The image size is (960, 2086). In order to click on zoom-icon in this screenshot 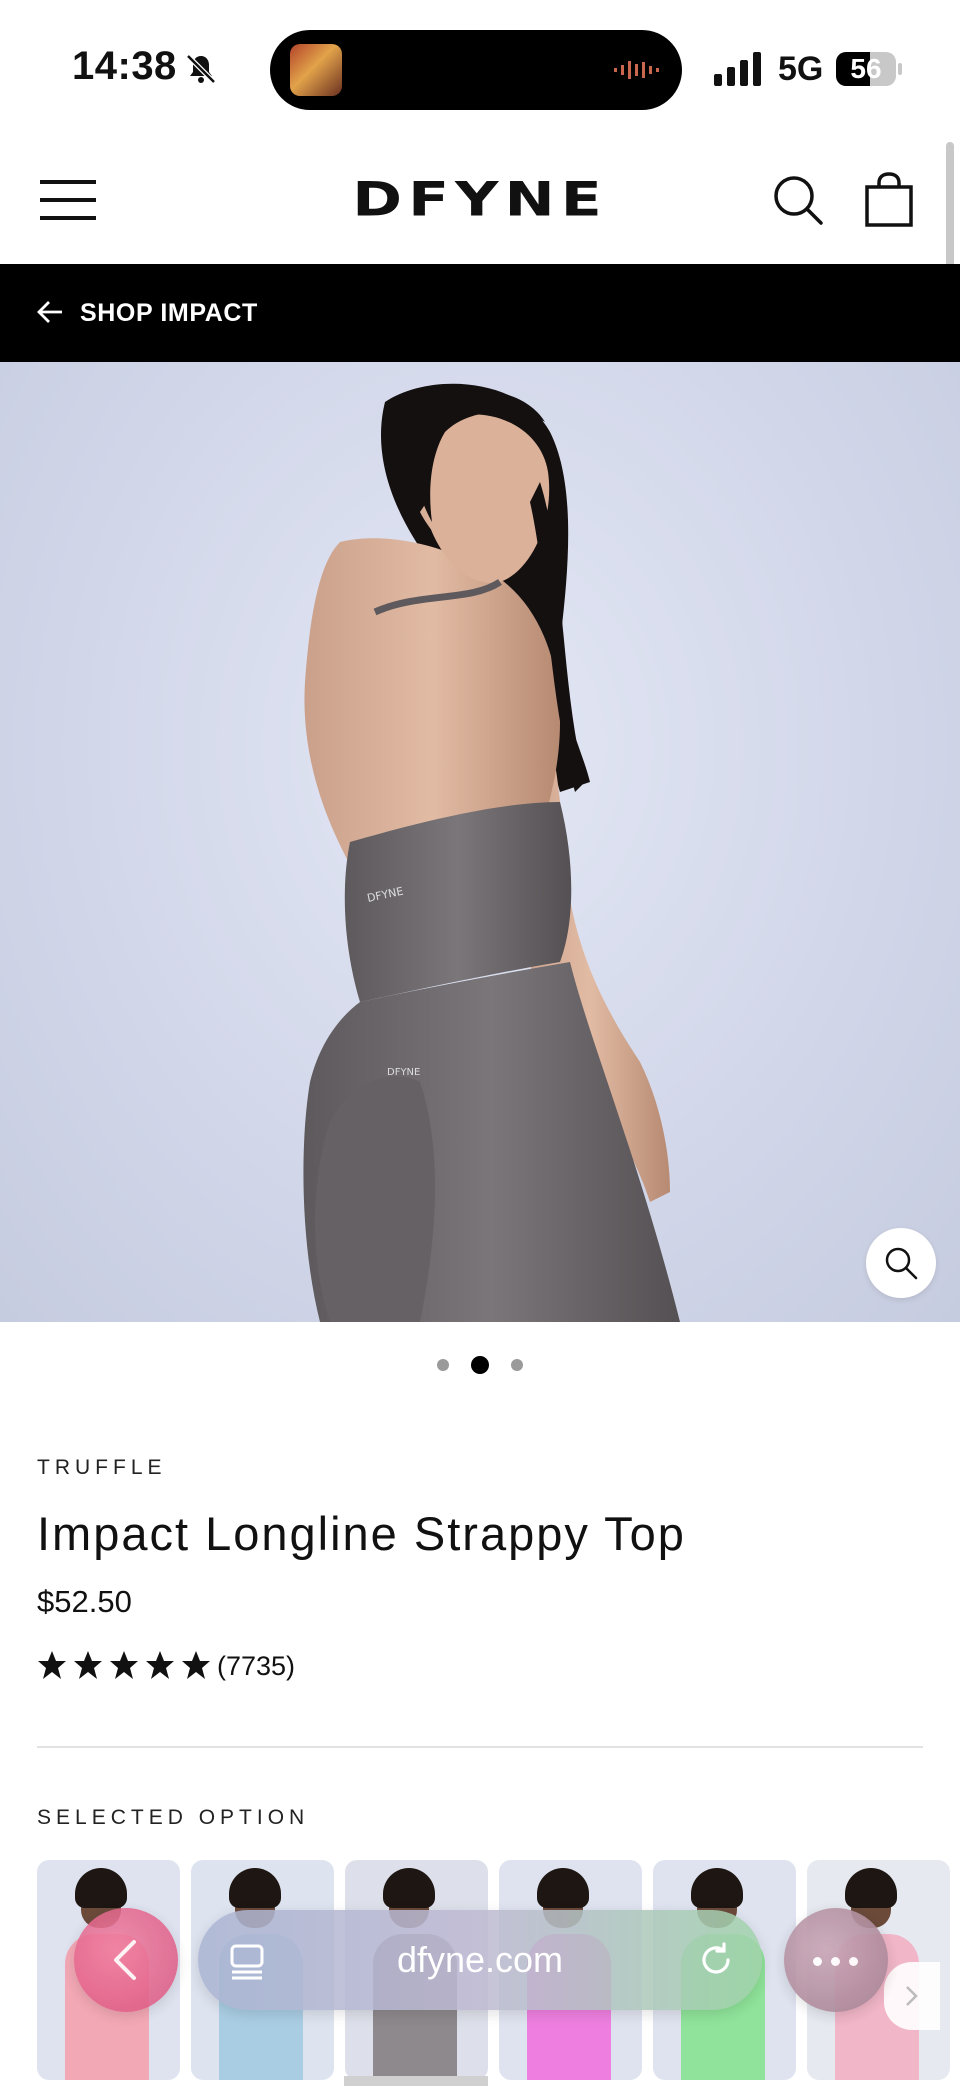, I will do `click(901, 1263)`.